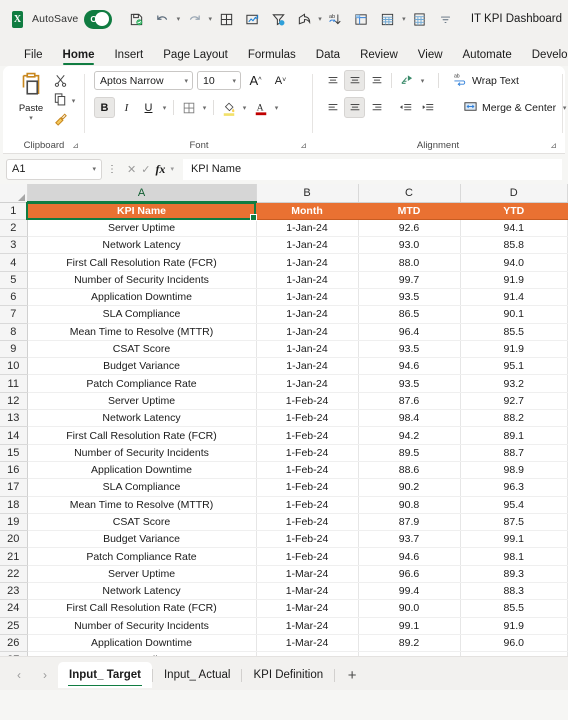  I want to click on tab-review: Review, so click(379, 56).